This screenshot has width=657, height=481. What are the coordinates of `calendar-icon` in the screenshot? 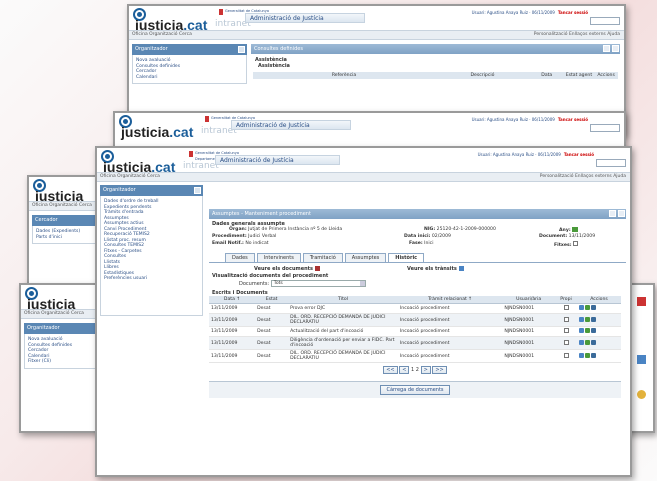 It's located at (575, 229).